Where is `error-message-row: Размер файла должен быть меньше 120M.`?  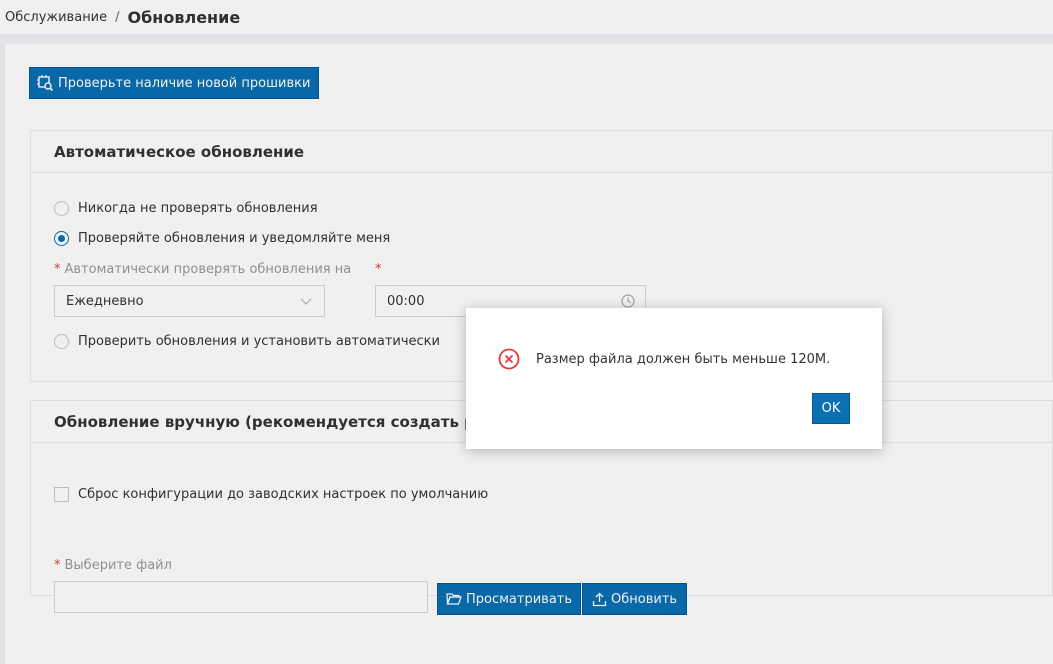
error-message-row: Размер файла должен быть меньше 120M. is located at coordinates (664, 359).